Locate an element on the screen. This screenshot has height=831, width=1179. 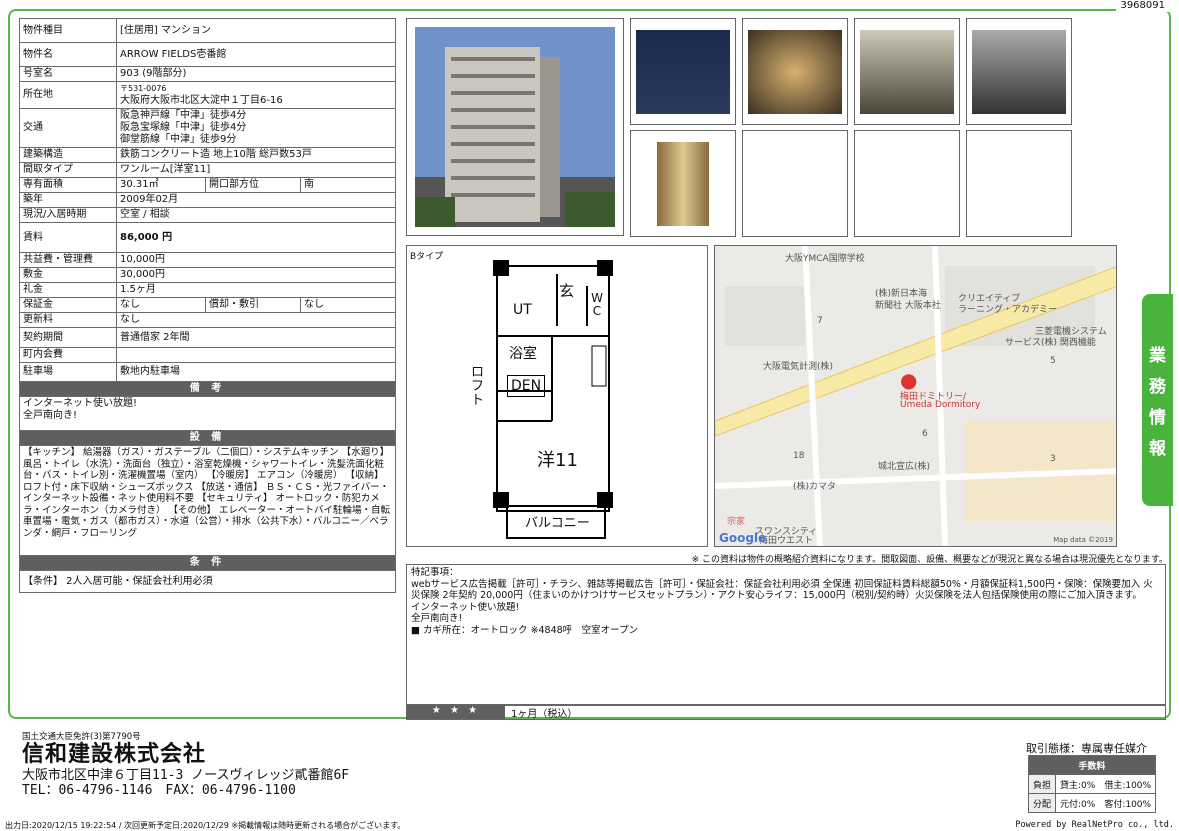
map-label-14: 梅田ウエスト is located at coordinates (786, 541).